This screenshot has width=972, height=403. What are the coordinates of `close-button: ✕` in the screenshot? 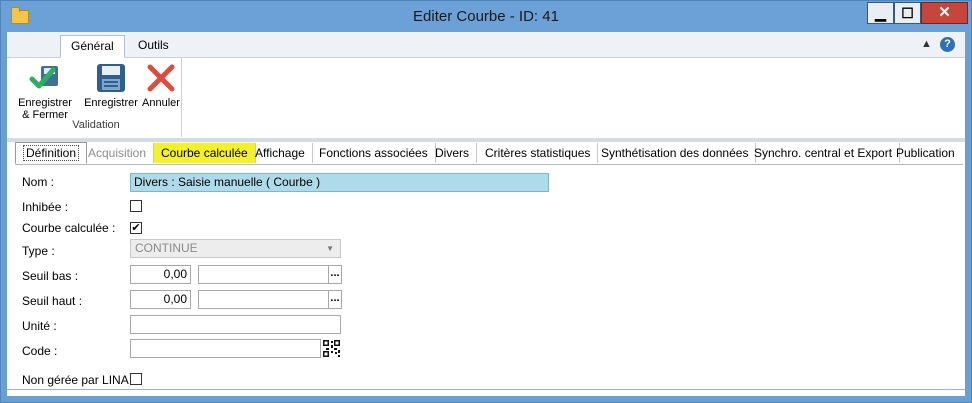 It's located at (944, 13).